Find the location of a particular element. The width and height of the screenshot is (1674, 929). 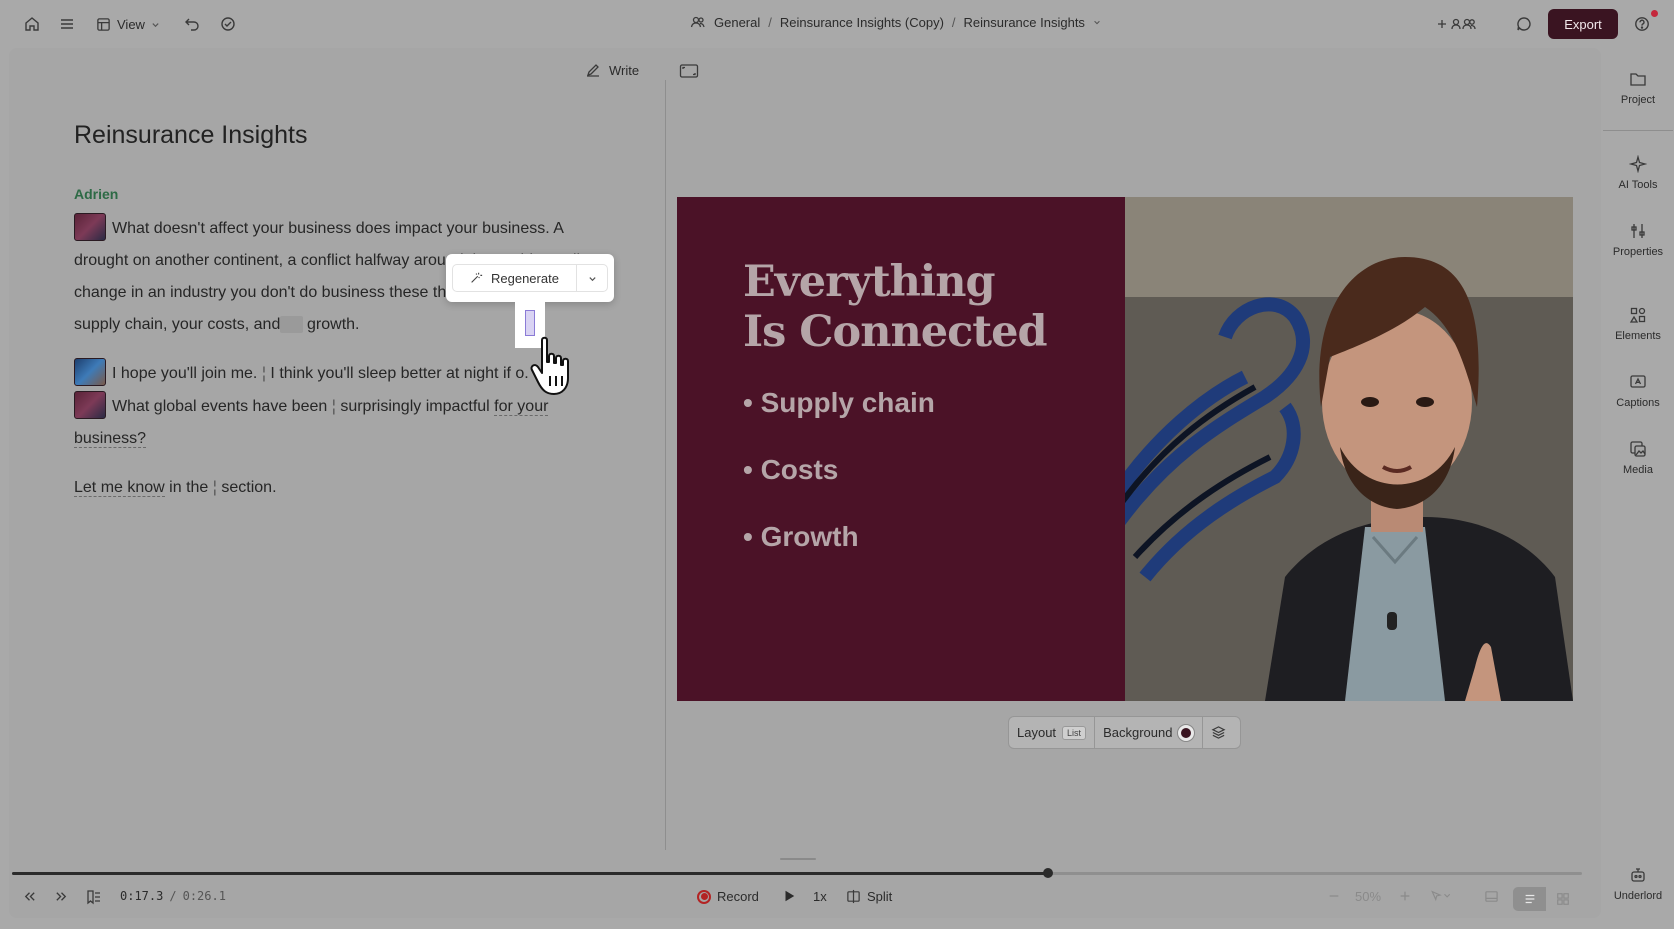

breadcrumb-item-copy: Reinsurance Insights (Copy) is located at coordinates (862, 22).